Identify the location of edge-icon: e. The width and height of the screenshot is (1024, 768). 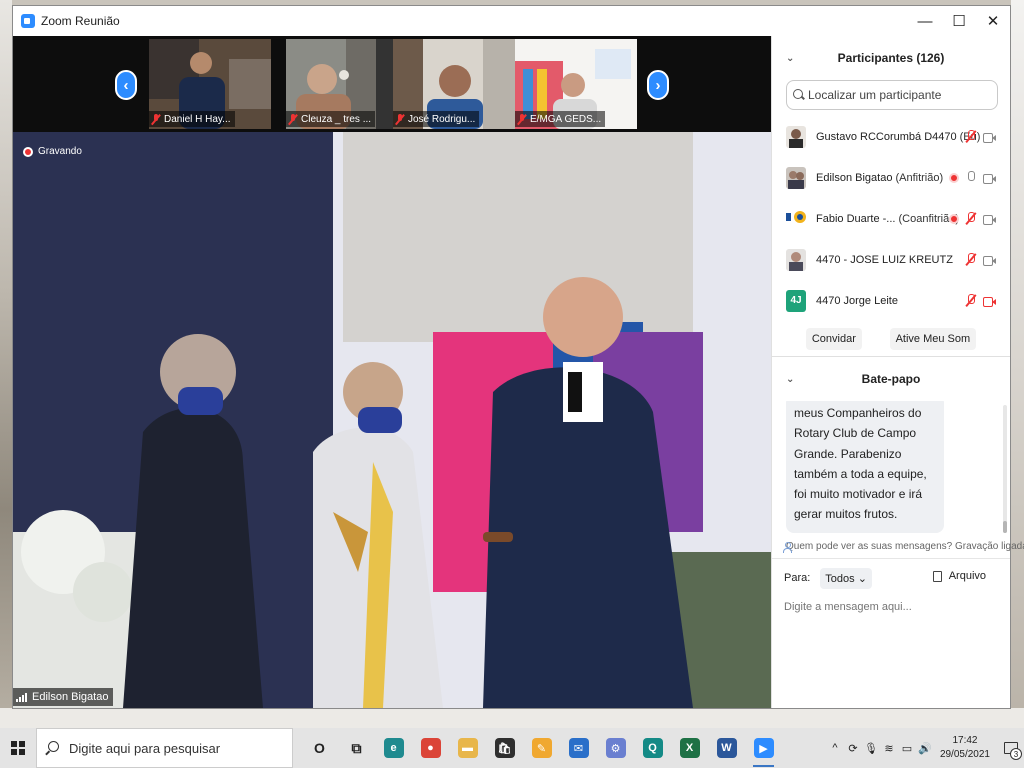
(393, 748).